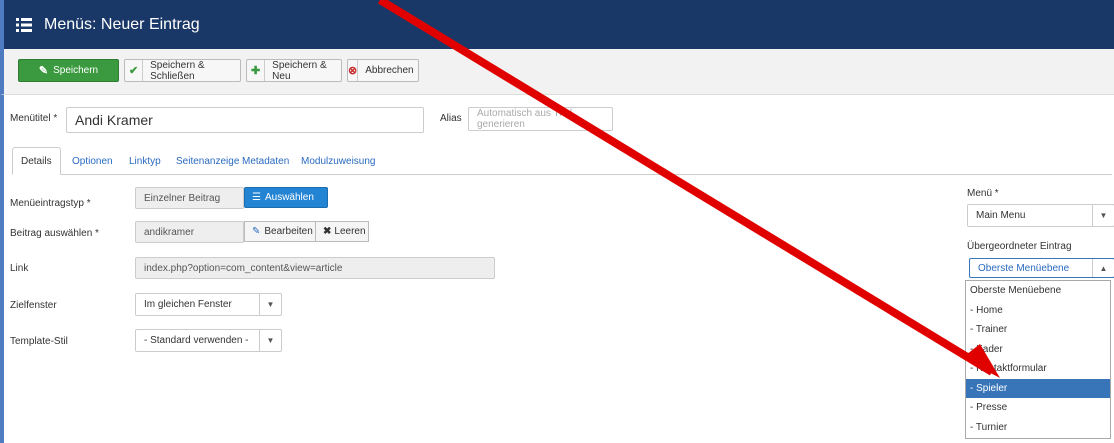 Image resolution: width=1114 pixels, height=443 pixels. Describe the element at coordinates (1038, 330) in the screenshot. I see `dropdown-option: - Trainer` at that location.